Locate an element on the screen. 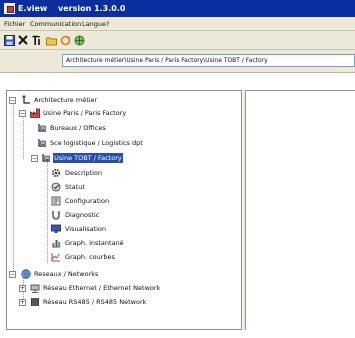 This screenshot has width=355, height=338. gear-icon is located at coordinates (56, 173).